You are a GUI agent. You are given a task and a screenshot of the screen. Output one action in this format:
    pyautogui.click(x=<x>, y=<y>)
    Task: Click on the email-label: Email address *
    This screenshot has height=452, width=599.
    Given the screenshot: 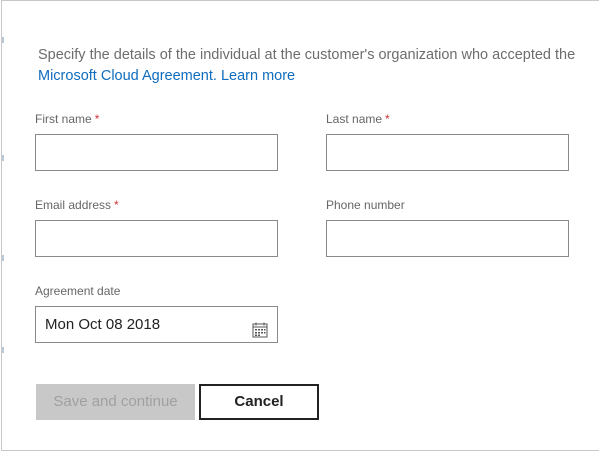 What is the action you would take?
    pyautogui.click(x=77, y=205)
    